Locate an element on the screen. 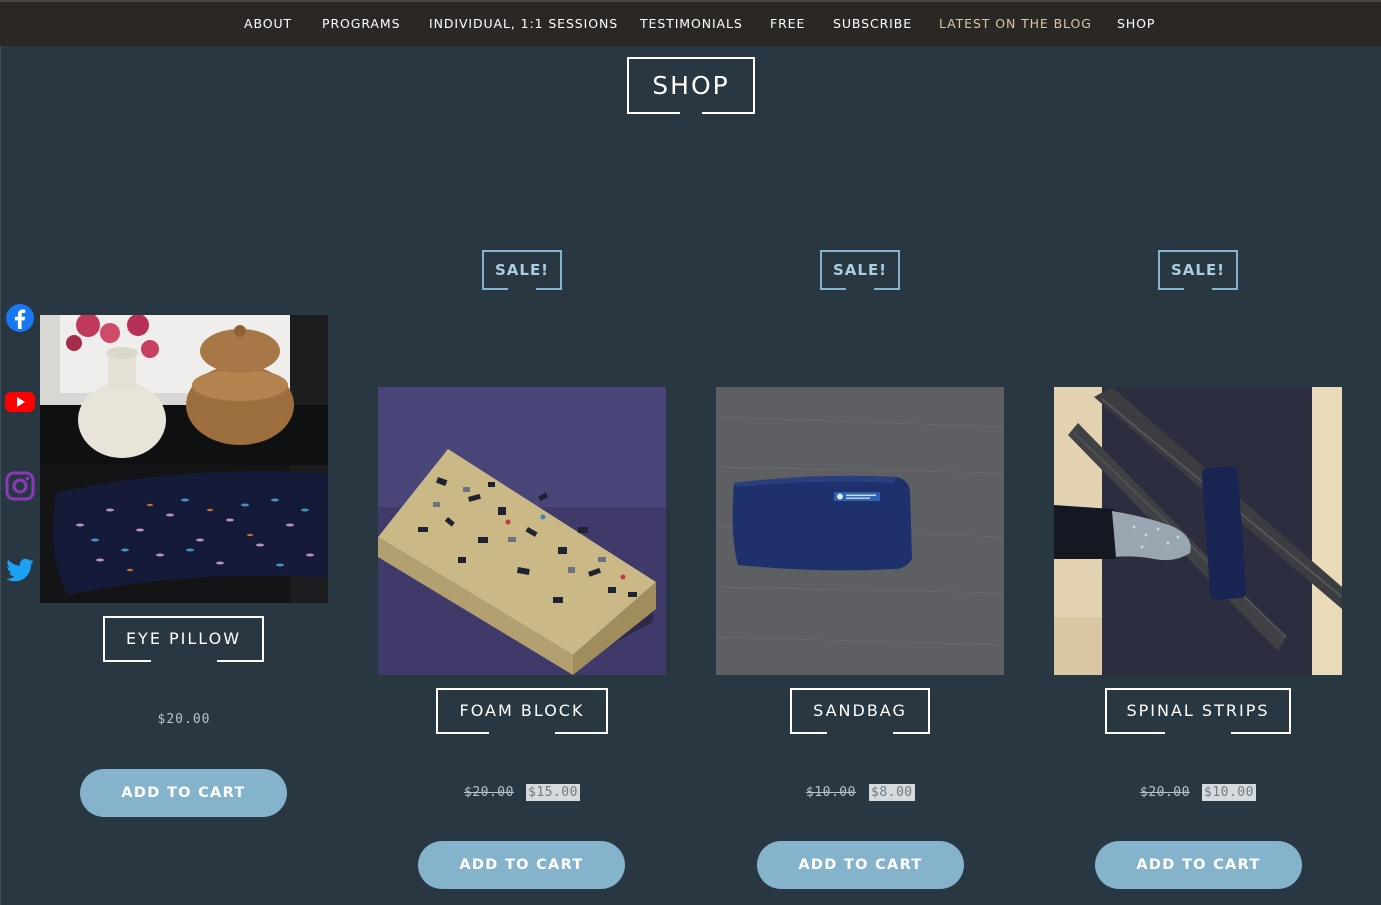 This screenshot has height=905, width=1381. add-to-cart-button-foam-block: ADD TO CART is located at coordinates (521, 865).